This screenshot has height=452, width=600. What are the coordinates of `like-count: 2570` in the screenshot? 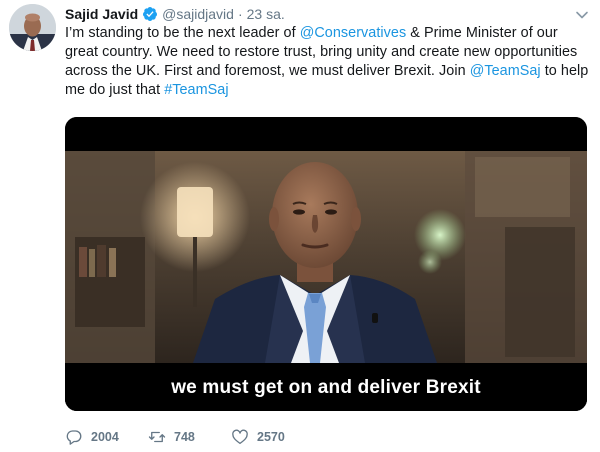 It's located at (271, 437).